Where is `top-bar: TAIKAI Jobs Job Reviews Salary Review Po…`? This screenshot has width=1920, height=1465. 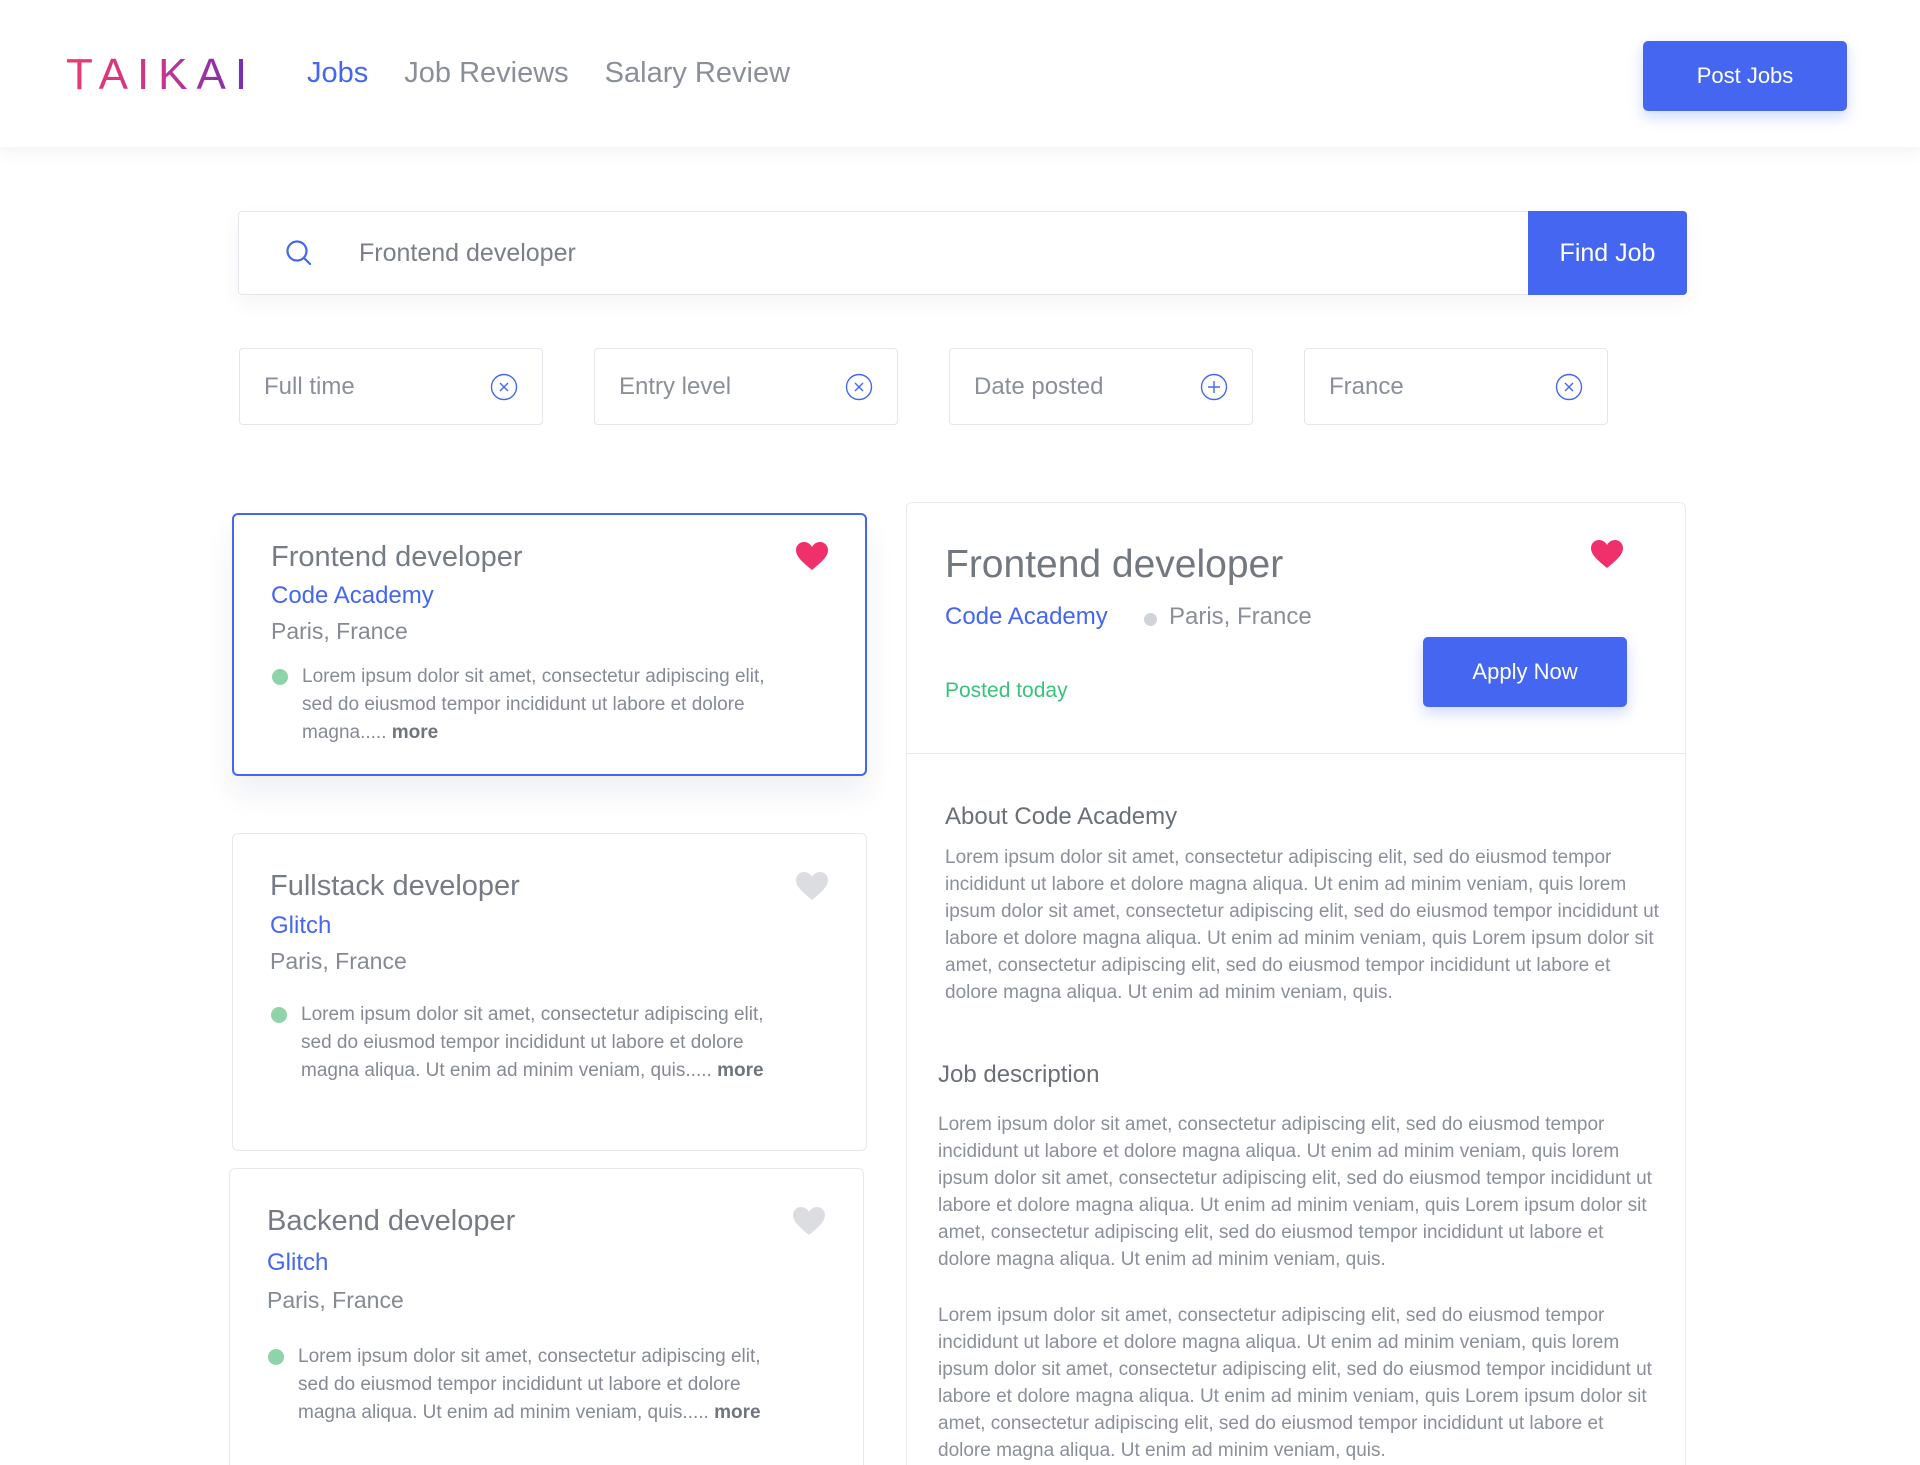
top-bar: TAIKAI Jobs Job Reviews Salary Review Po… is located at coordinates (960, 73).